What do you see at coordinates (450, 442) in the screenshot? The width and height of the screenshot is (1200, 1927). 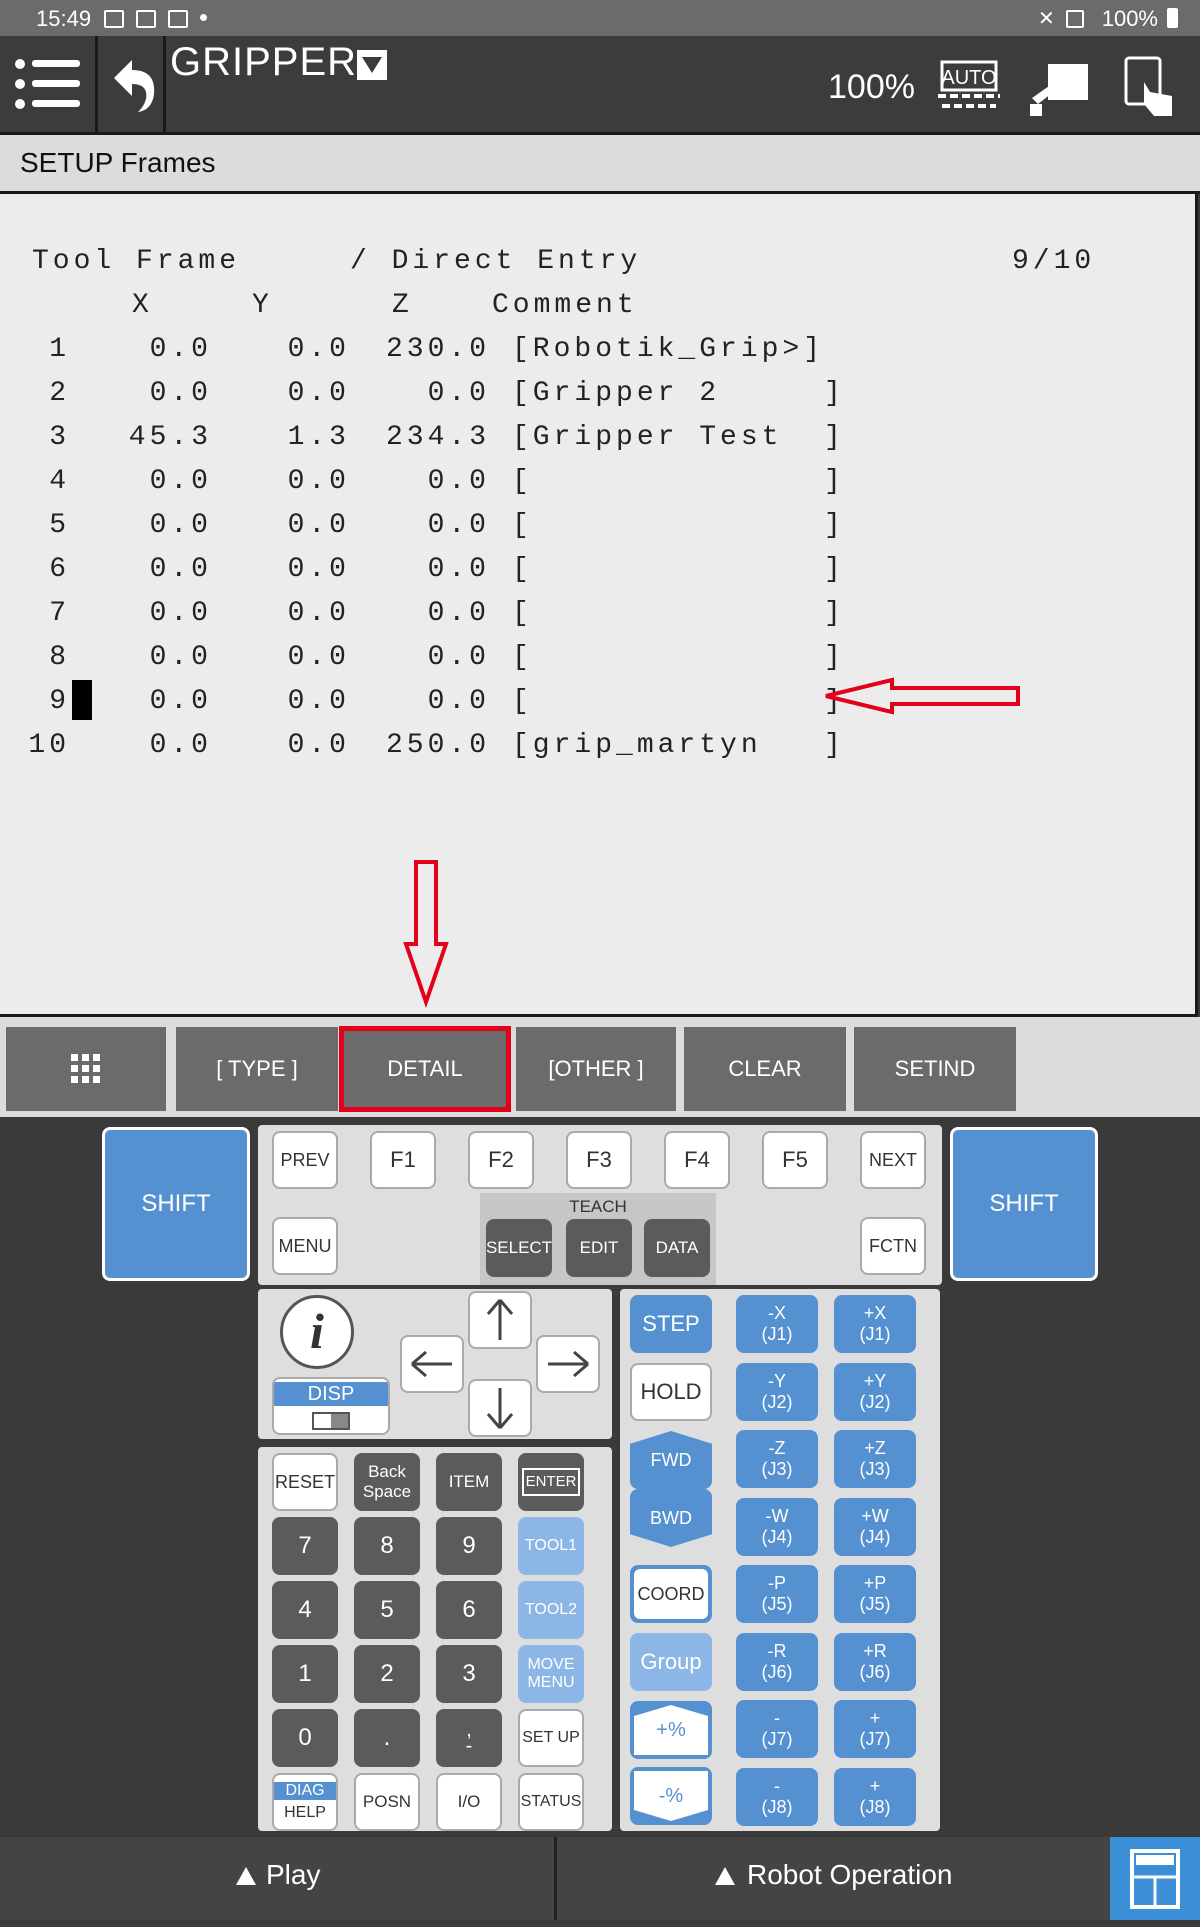 I see `frame-row: 3 45.3 1.3 234.3 [Gripper Test ]` at bounding box center [450, 442].